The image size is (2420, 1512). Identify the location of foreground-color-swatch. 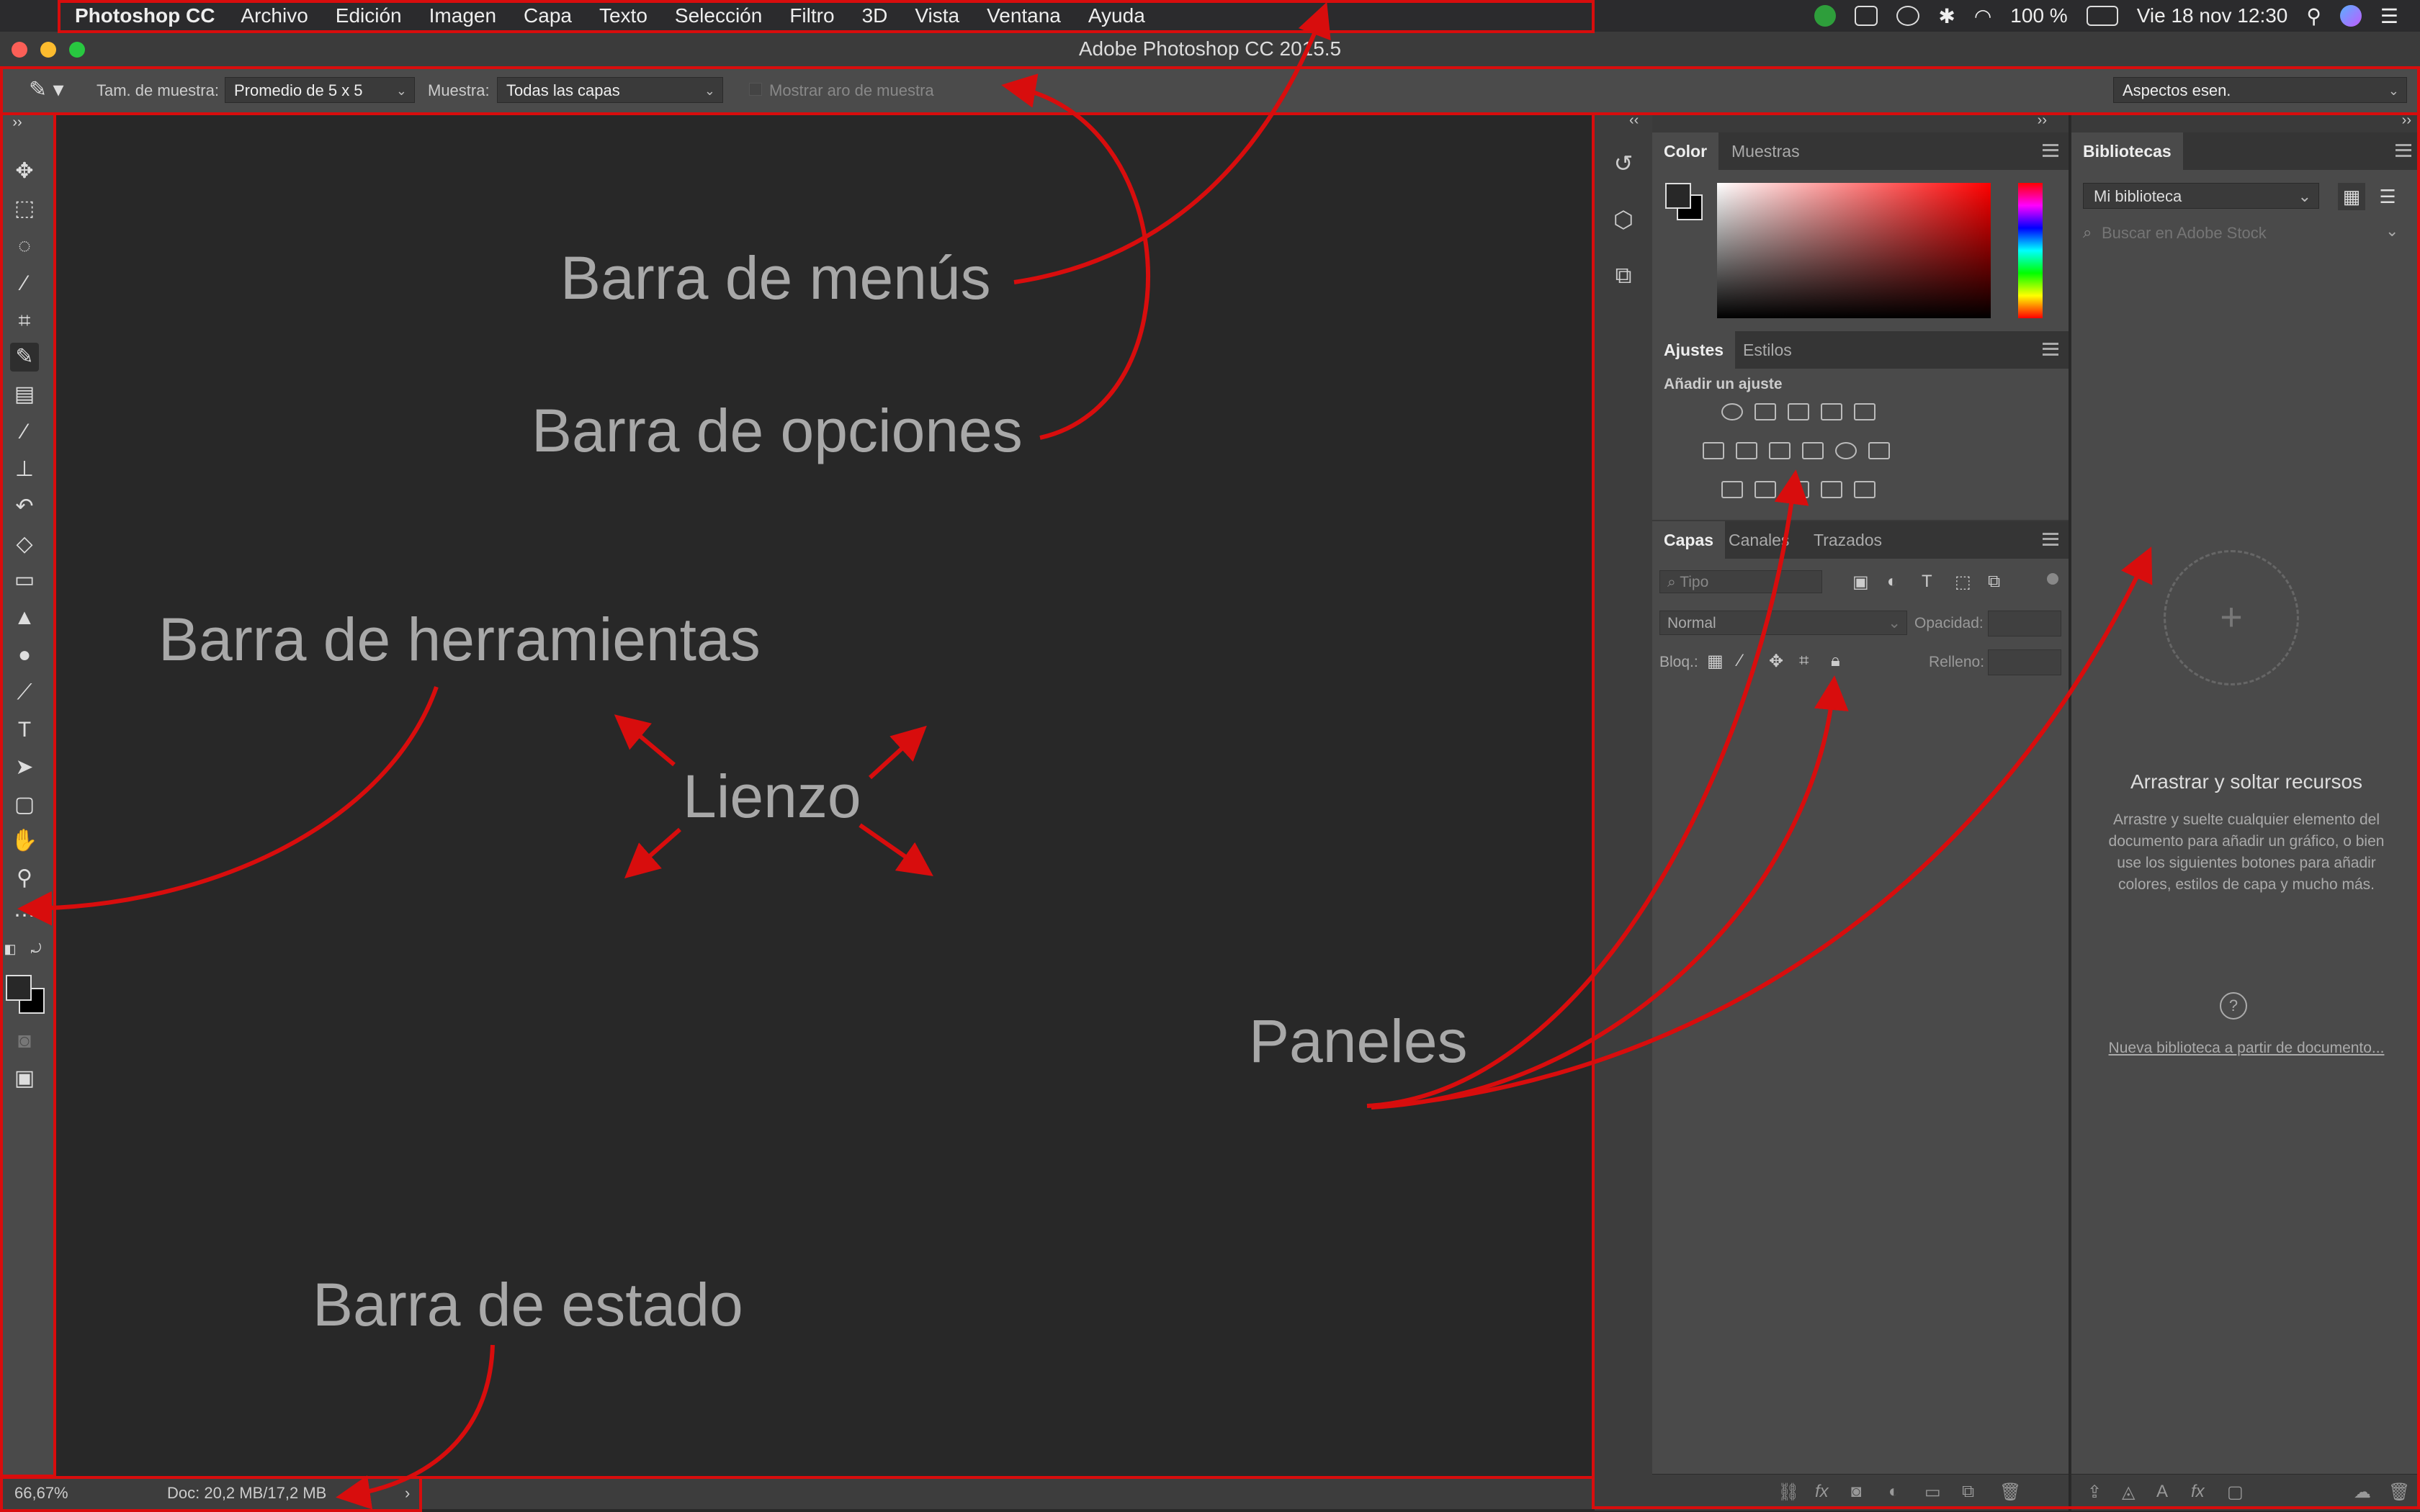
(19, 988).